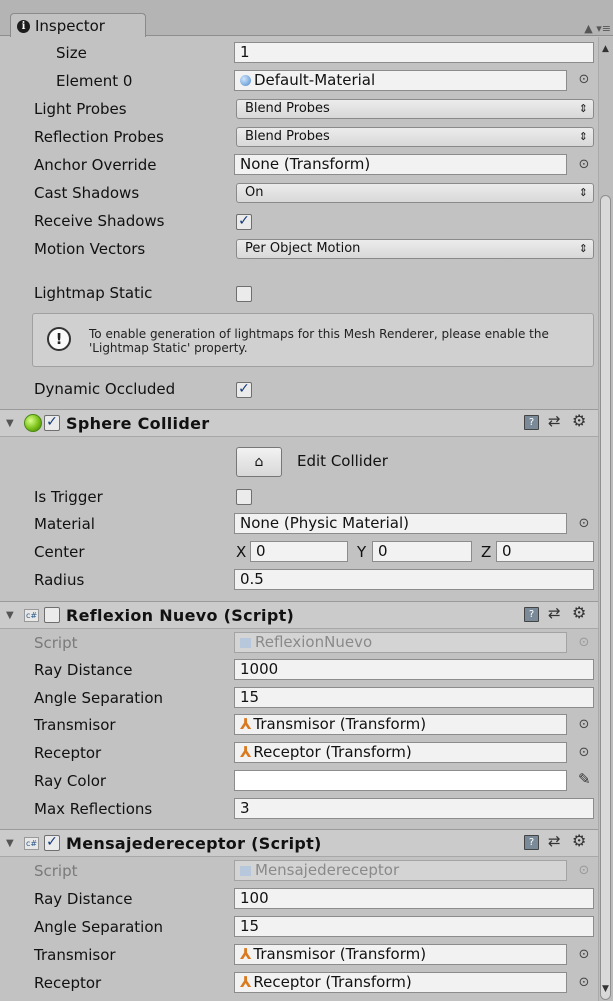  What do you see at coordinates (584, 983) in the screenshot?
I see `mensaje-receptor-picker-icon: ⊙` at bounding box center [584, 983].